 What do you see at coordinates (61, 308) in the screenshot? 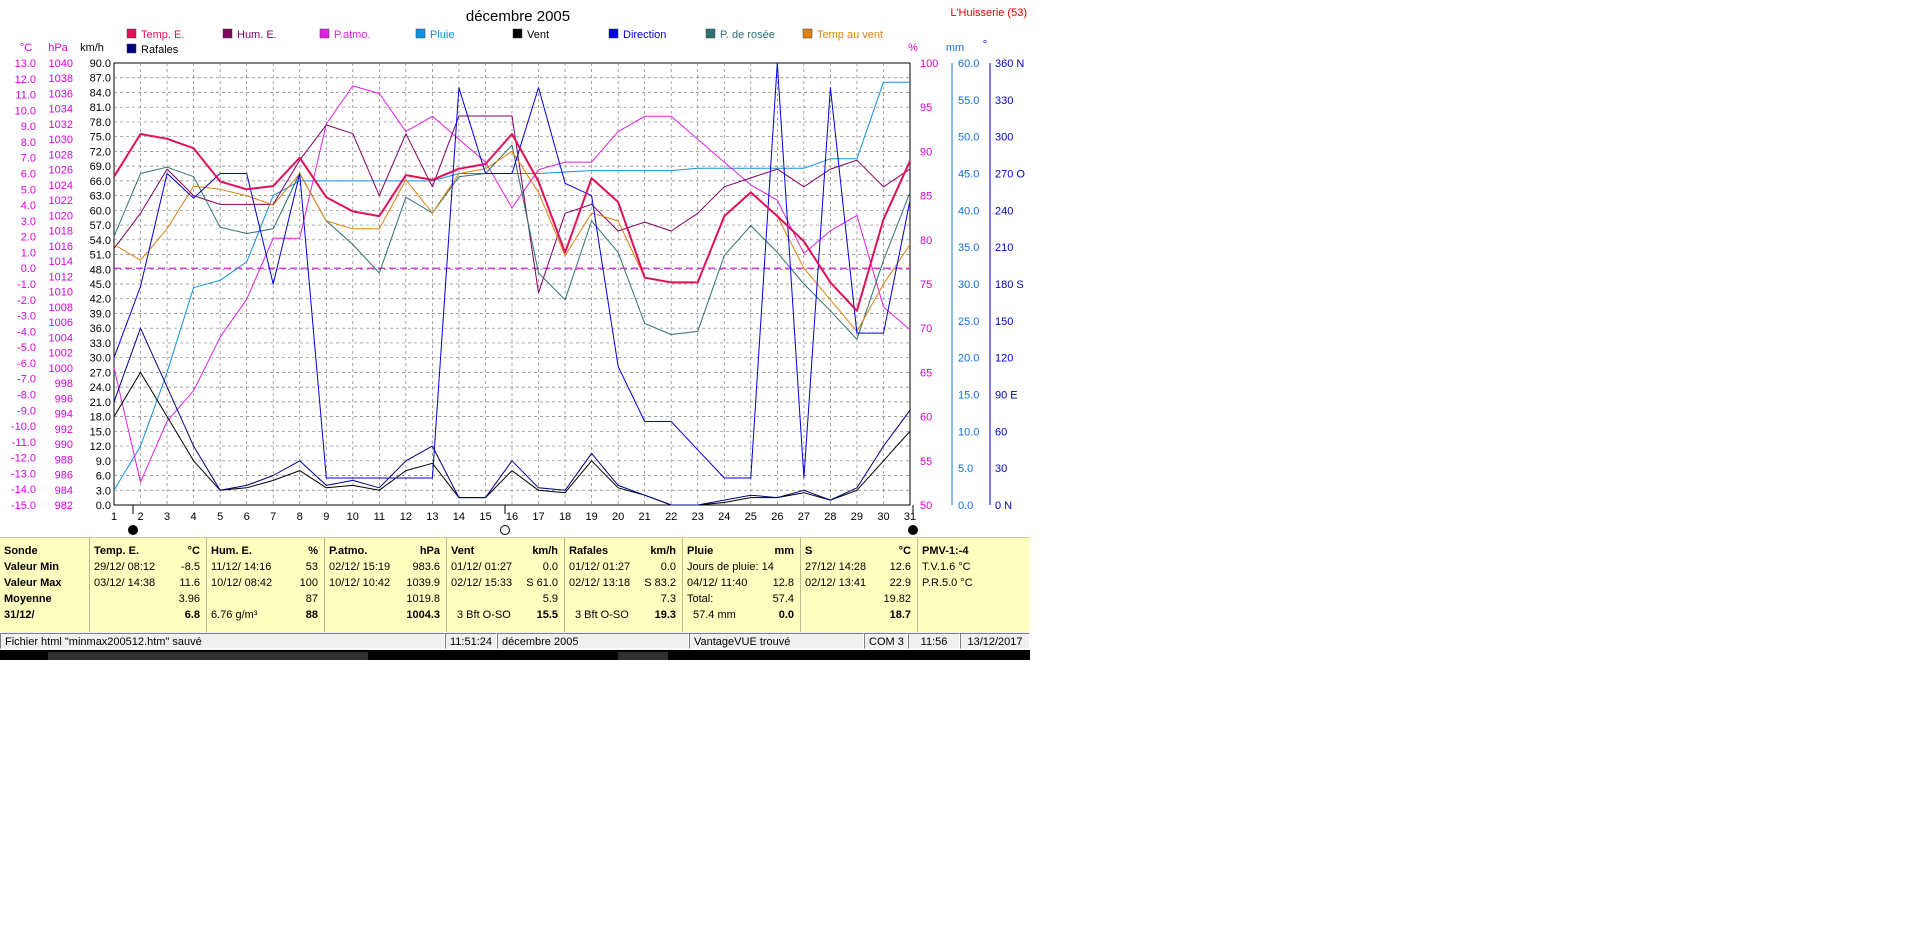
I see `pressure-tick-label: 1008` at bounding box center [61, 308].